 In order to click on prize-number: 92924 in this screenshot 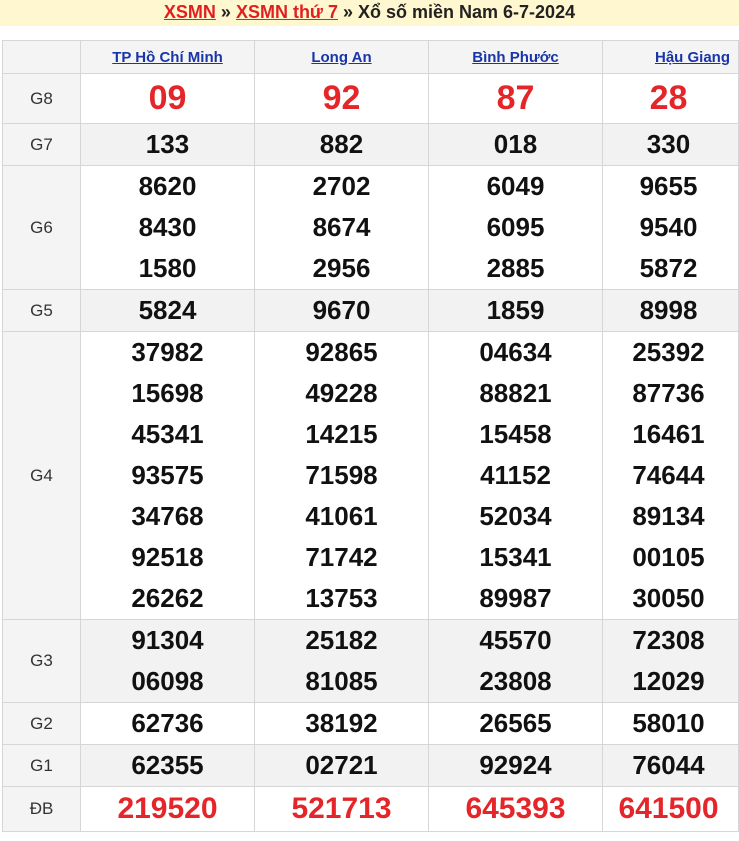, I will do `click(515, 765)`.